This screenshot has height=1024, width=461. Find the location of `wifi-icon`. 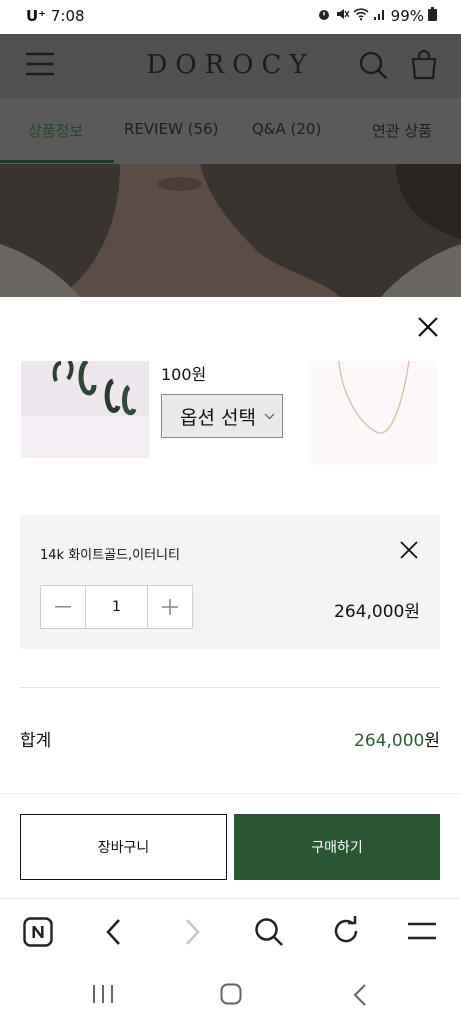

wifi-icon is located at coordinates (361, 16).